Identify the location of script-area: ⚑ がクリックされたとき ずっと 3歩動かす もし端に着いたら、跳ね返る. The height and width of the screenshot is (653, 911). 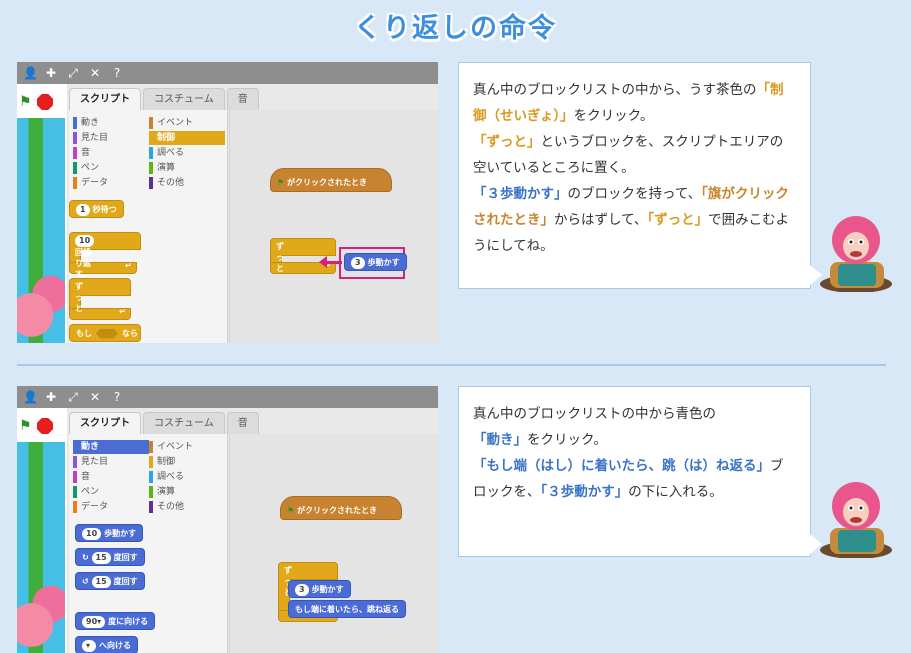
(333, 543).